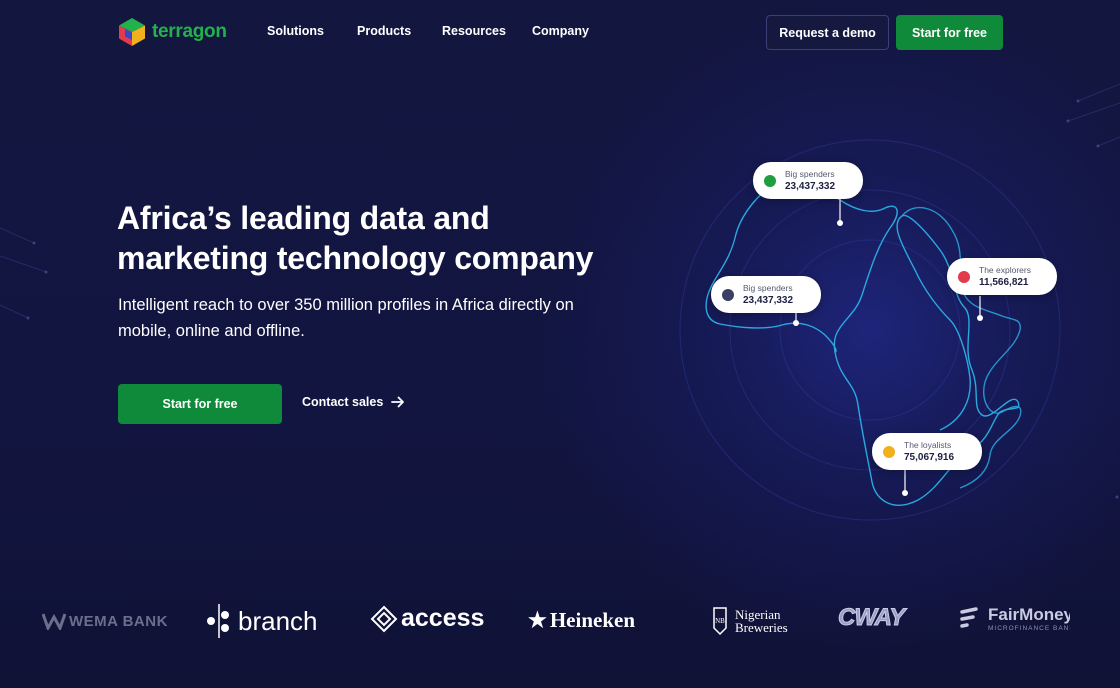 Image resolution: width=1120 pixels, height=688 pixels. I want to click on arrow-right-icon, so click(398, 402).